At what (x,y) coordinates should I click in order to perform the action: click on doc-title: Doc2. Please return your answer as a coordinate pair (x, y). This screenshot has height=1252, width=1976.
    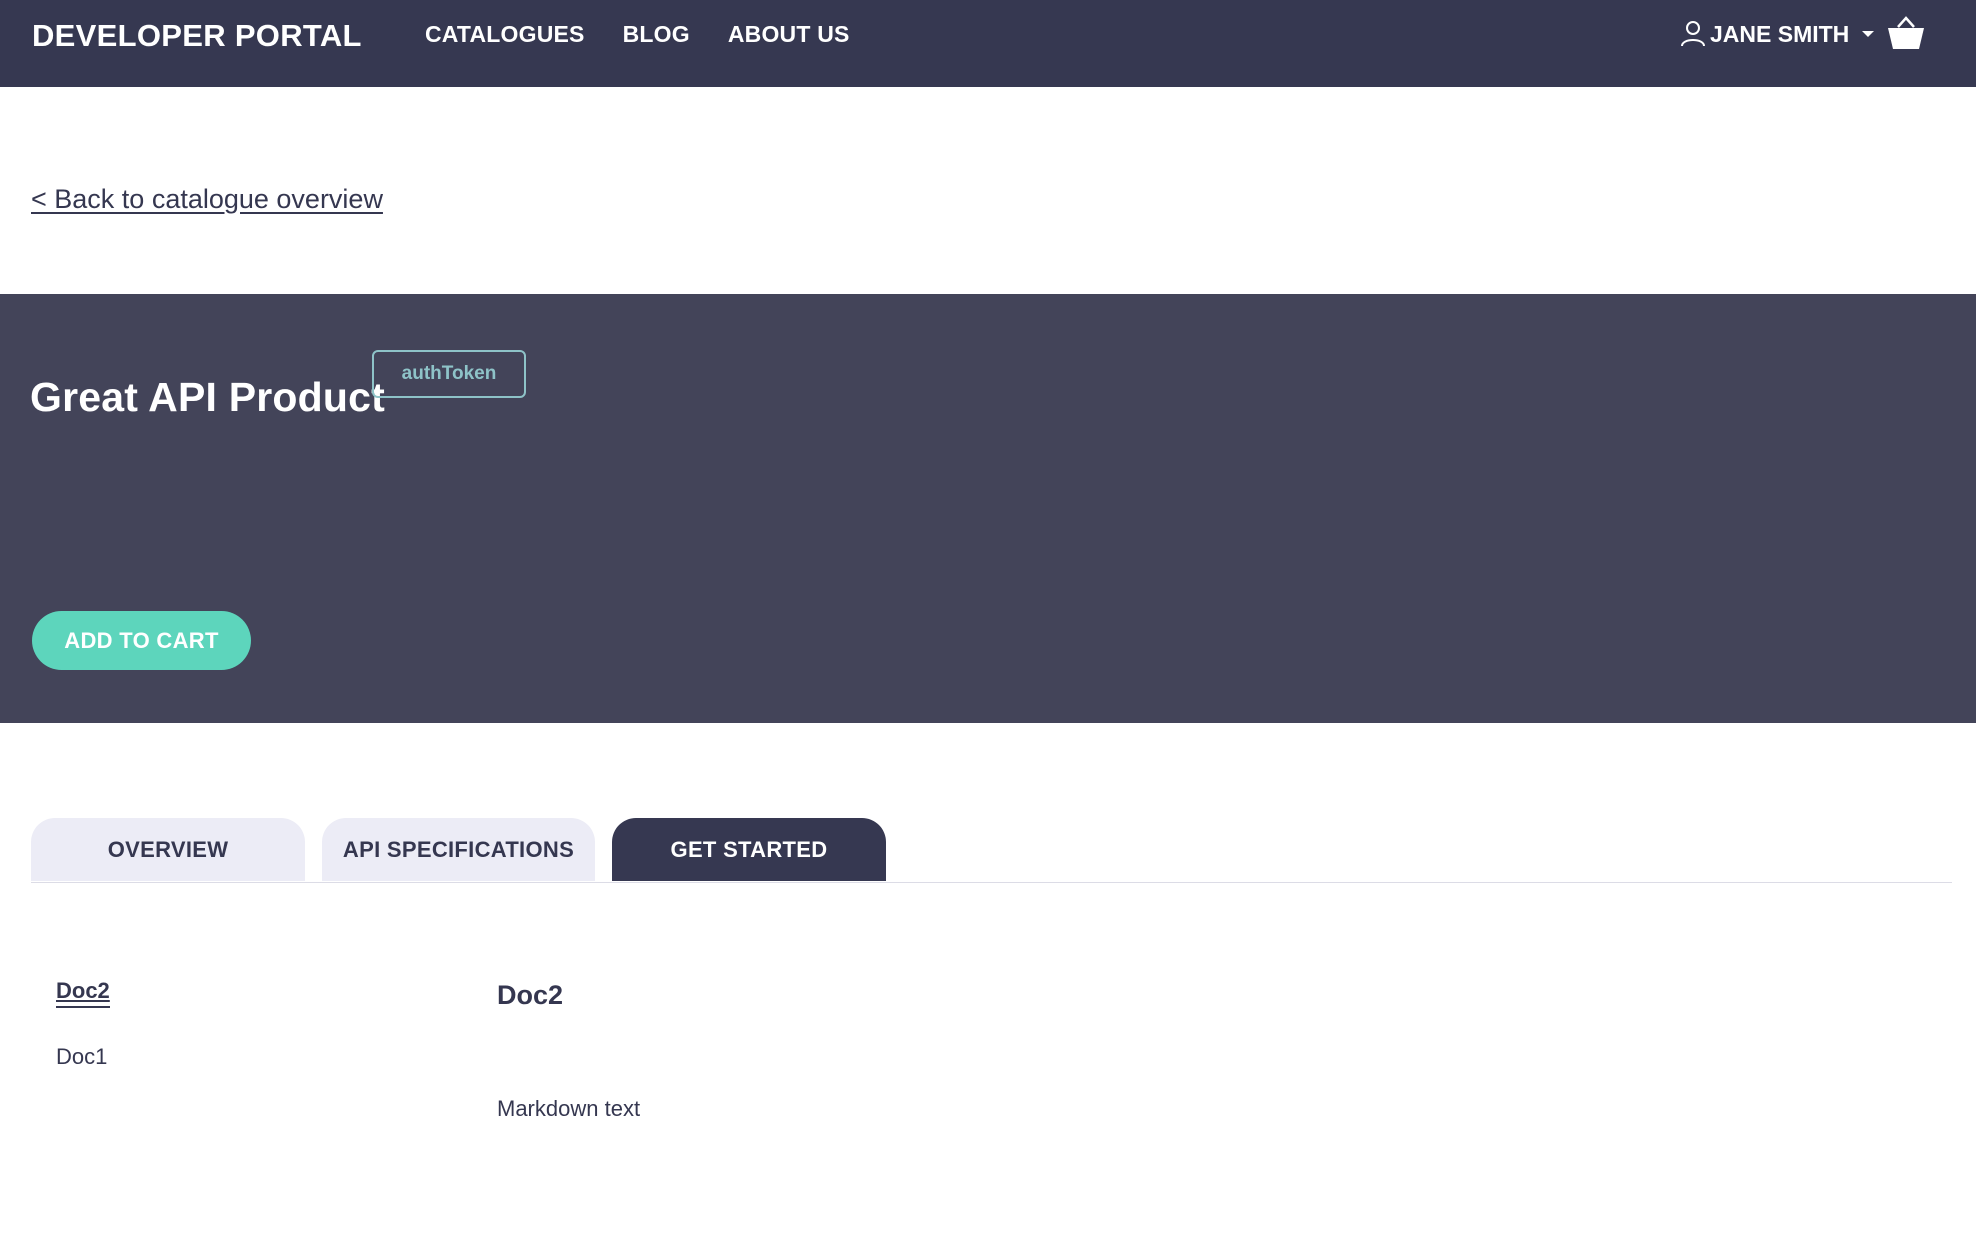
    Looking at the image, I should click on (530, 995).